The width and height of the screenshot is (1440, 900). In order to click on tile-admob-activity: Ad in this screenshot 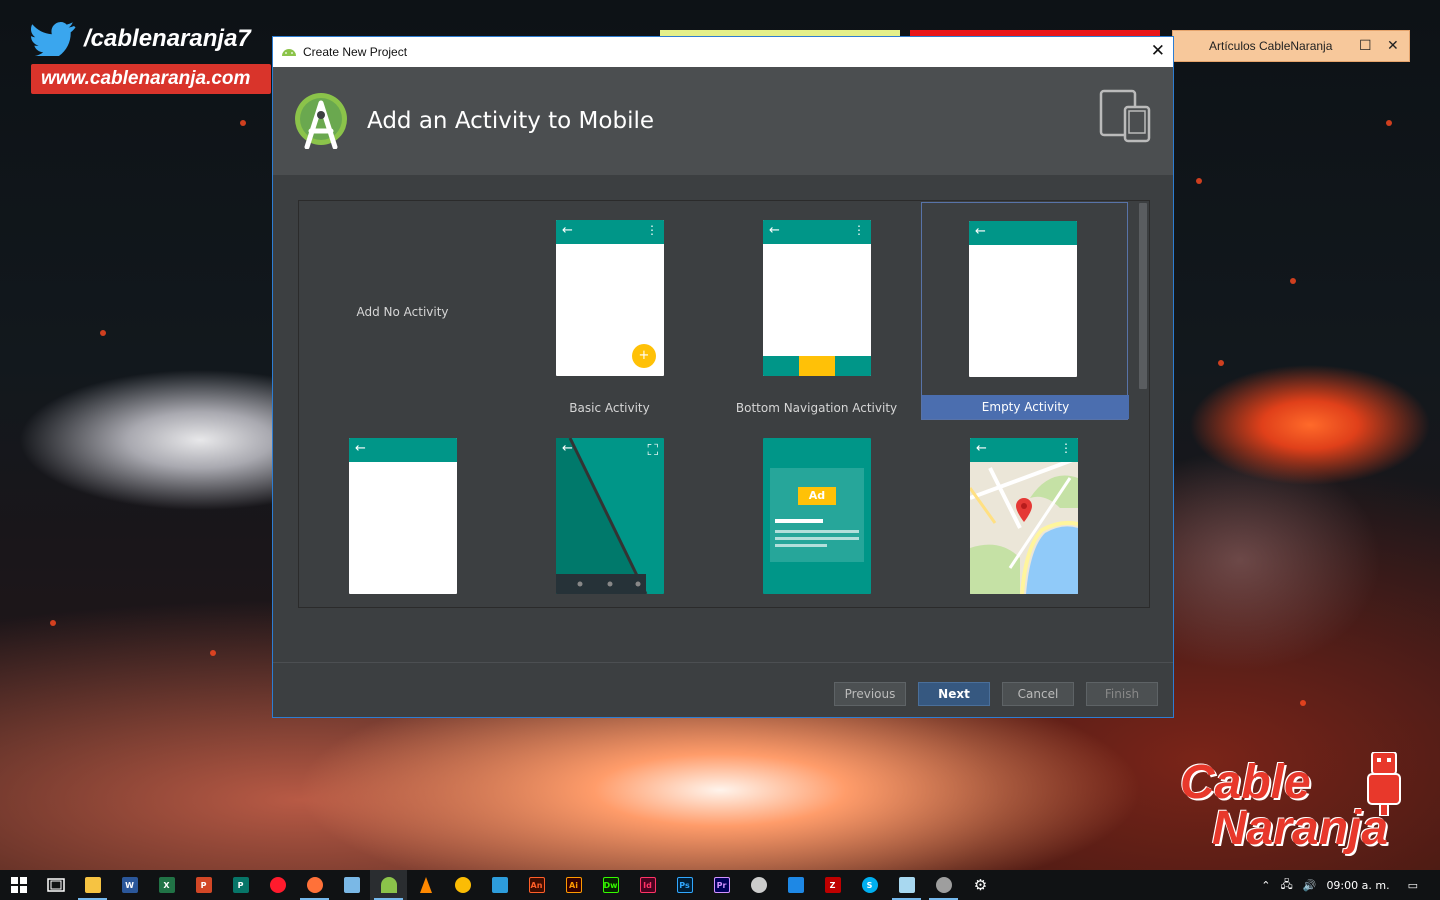, I will do `click(816, 506)`.